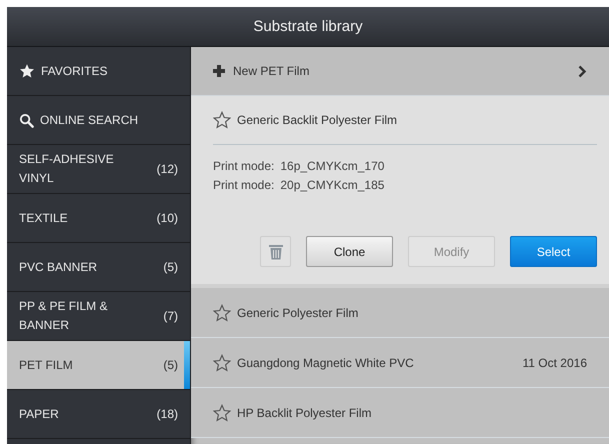  What do you see at coordinates (553, 251) in the screenshot?
I see `select-button: Select` at bounding box center [553, 251].